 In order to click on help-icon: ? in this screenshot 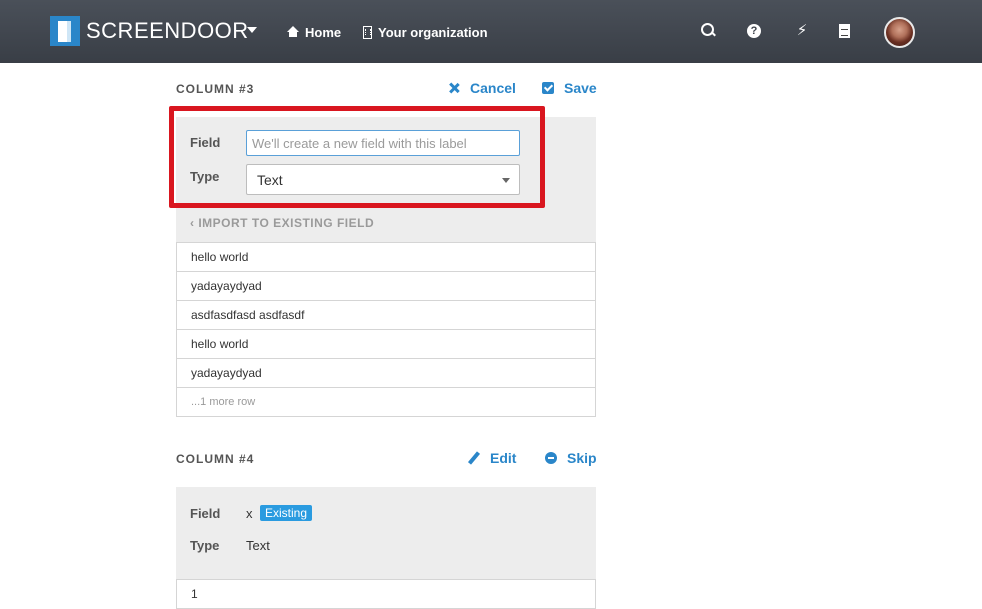, I will do `click(756, 31)`.